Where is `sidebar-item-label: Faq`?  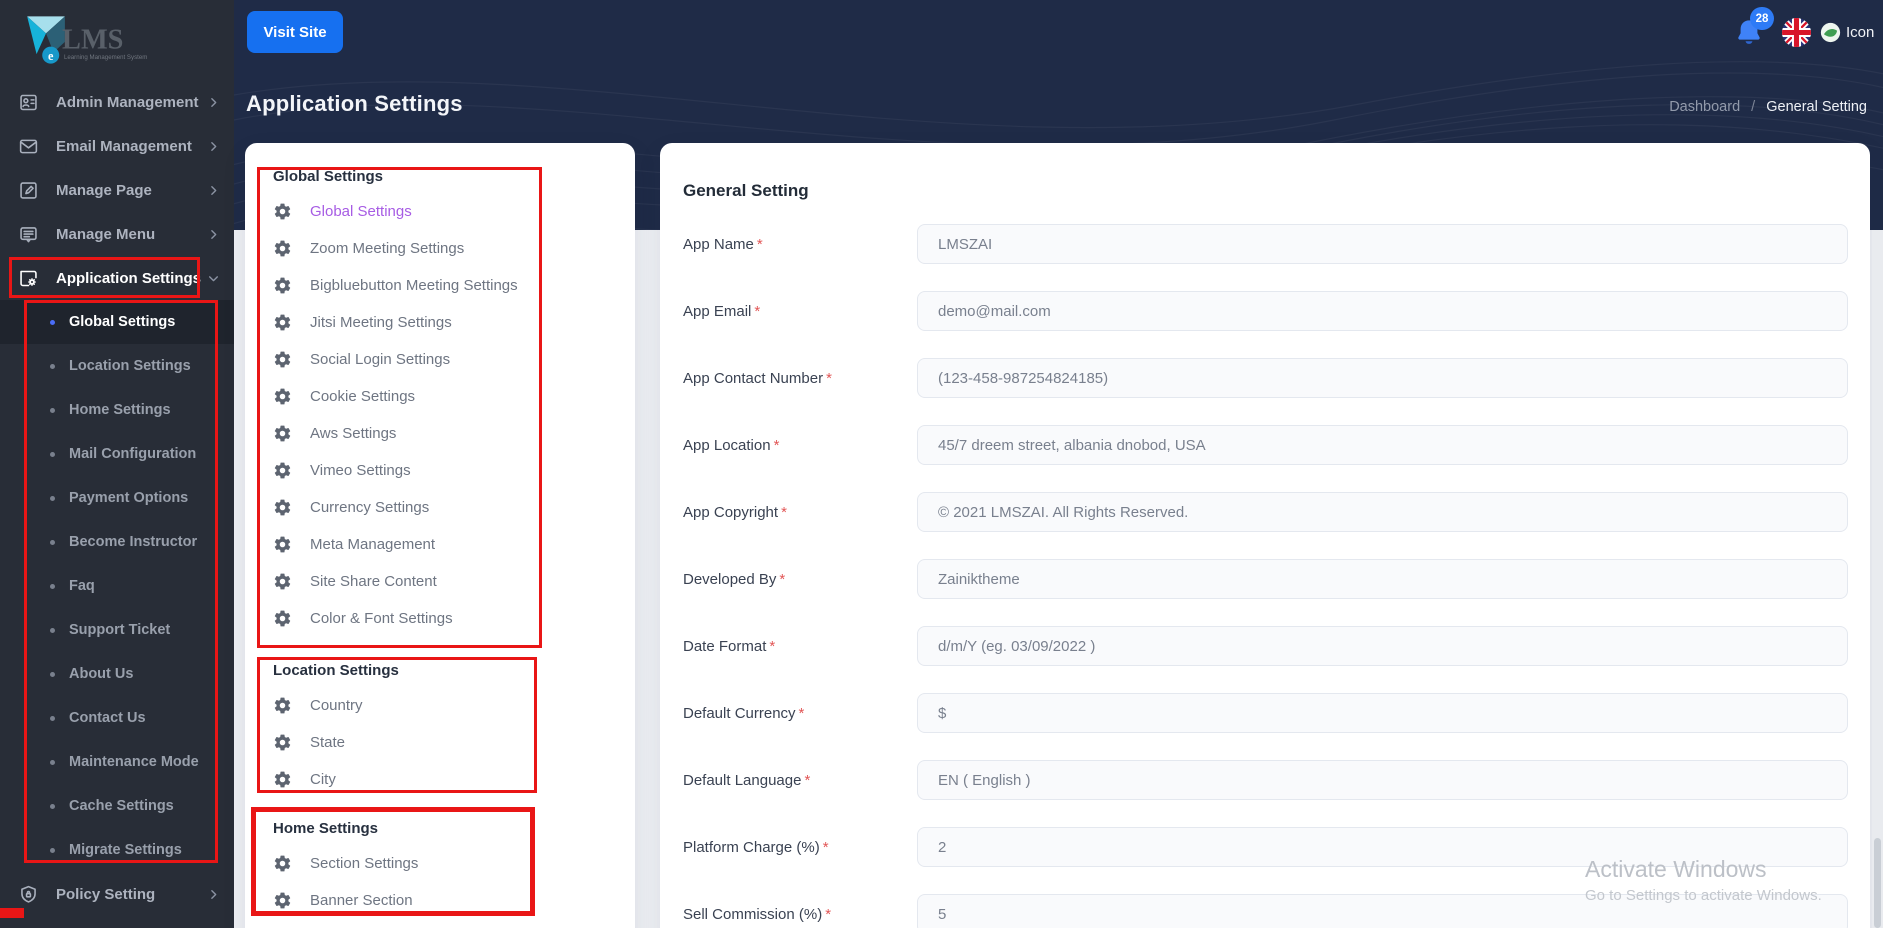 sidebar-item-label: Faq is located at coordinates (82, 586).